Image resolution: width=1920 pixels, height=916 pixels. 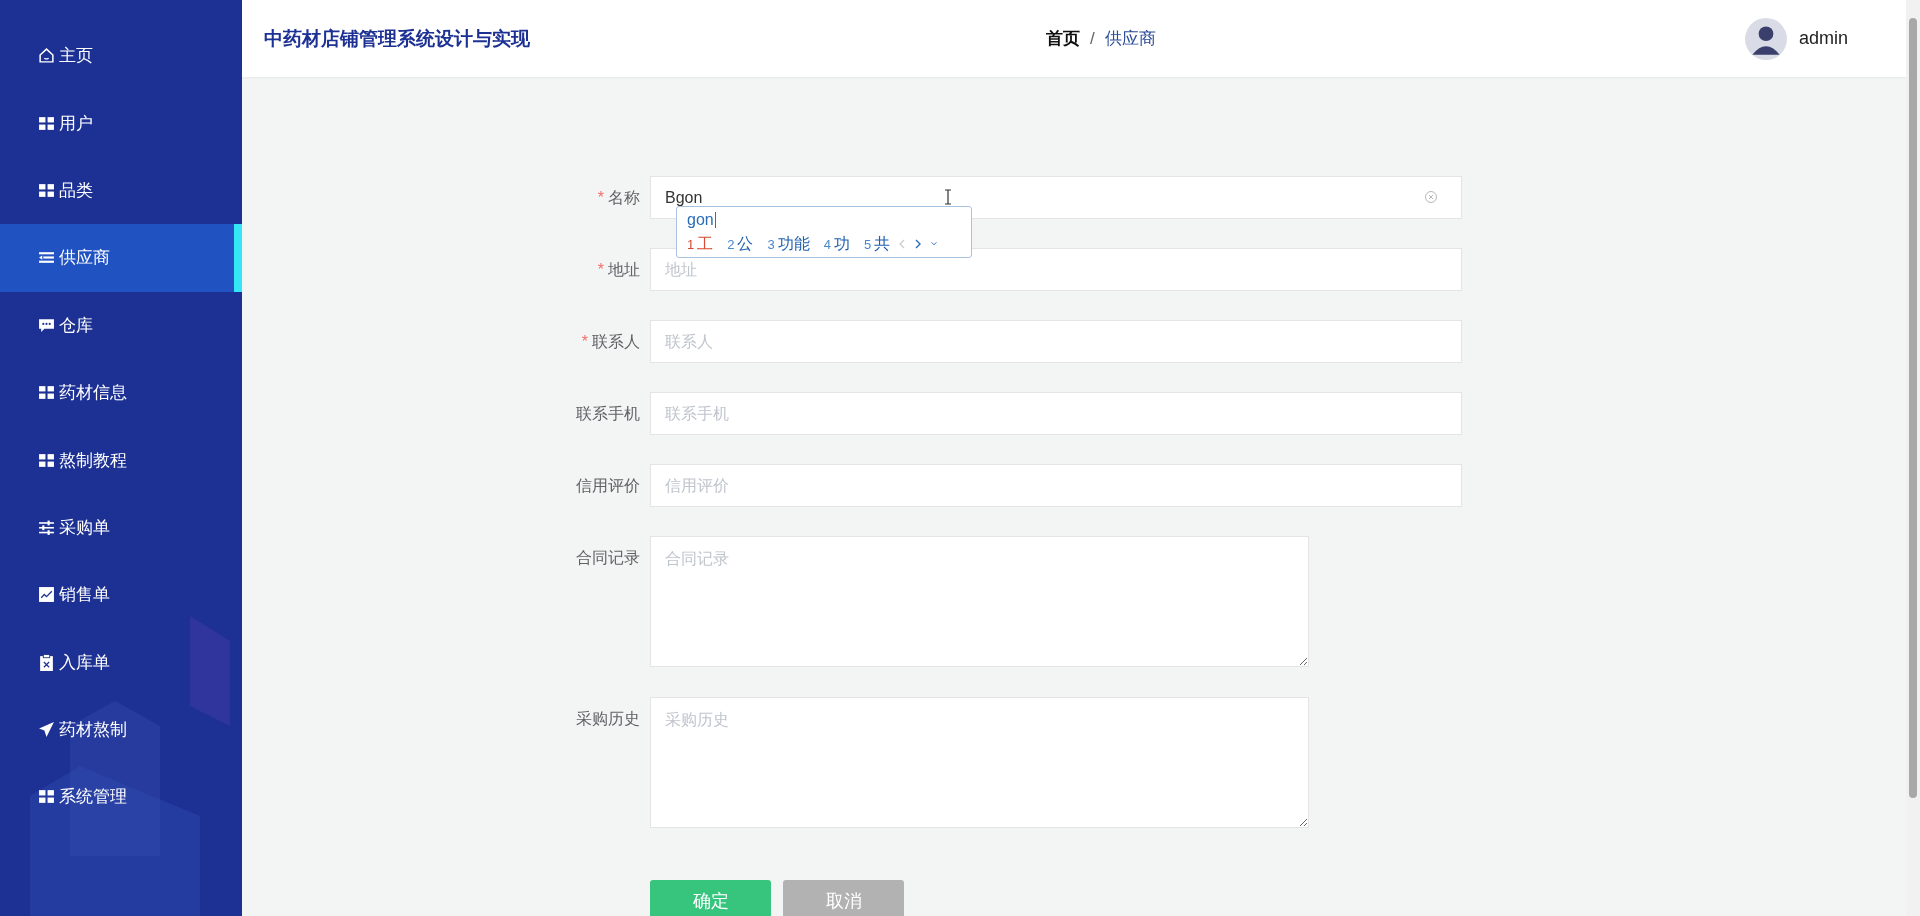 What do you see at coordinates (618, 270) in the screenshot?
I see `field-label: * 地址` at bounding box center [618, 270].